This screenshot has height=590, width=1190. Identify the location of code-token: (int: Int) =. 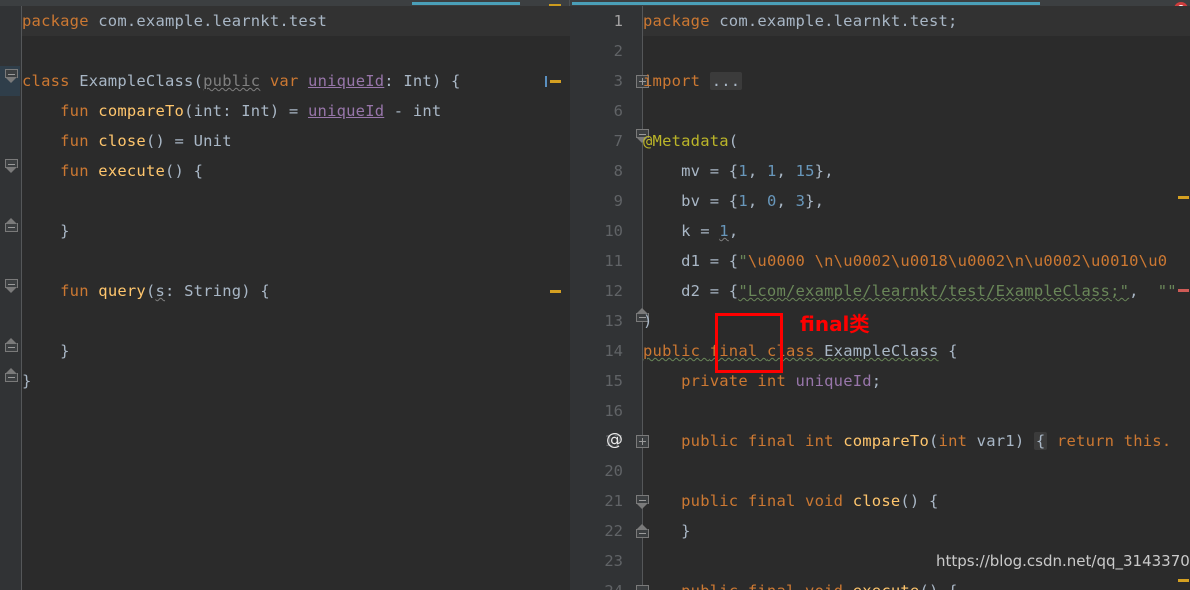
(246, 111).